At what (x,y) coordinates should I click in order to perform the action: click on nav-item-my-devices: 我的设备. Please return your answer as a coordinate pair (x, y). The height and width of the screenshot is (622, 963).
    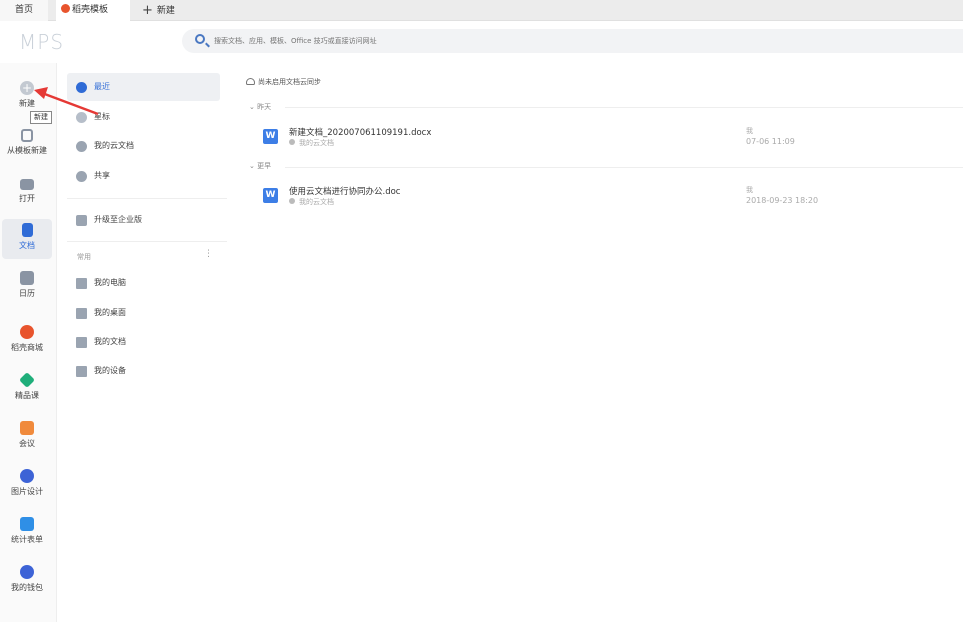
    Looking at the image, I should click on (143, 371).